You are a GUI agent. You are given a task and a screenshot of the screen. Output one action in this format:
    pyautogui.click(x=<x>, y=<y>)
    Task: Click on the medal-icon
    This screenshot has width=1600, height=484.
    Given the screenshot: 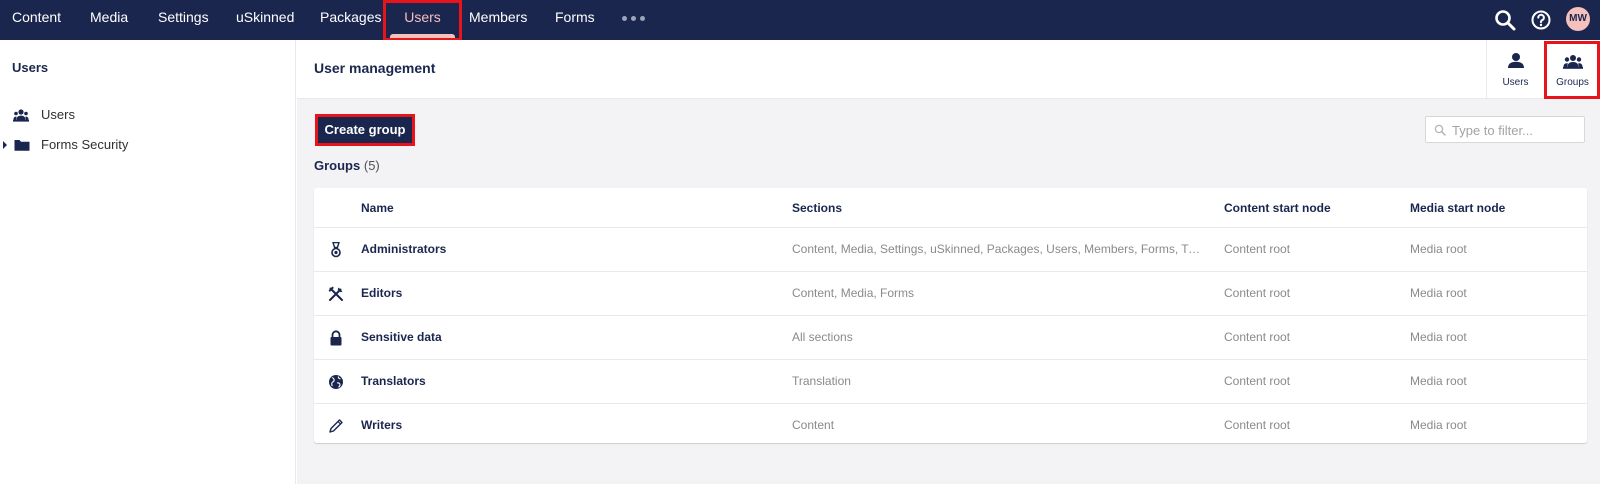 What is the action you would take?
    pyautogui.click(x=336, y=250)
    